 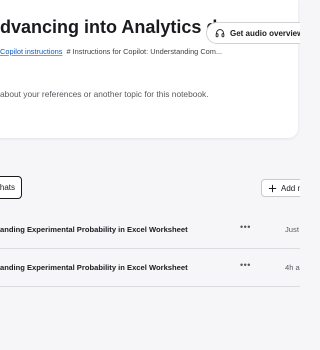 What do you see at coordinates (68, 51) in the screenshot?
I see `hash-icon: #` at bounding box center [68, 51].